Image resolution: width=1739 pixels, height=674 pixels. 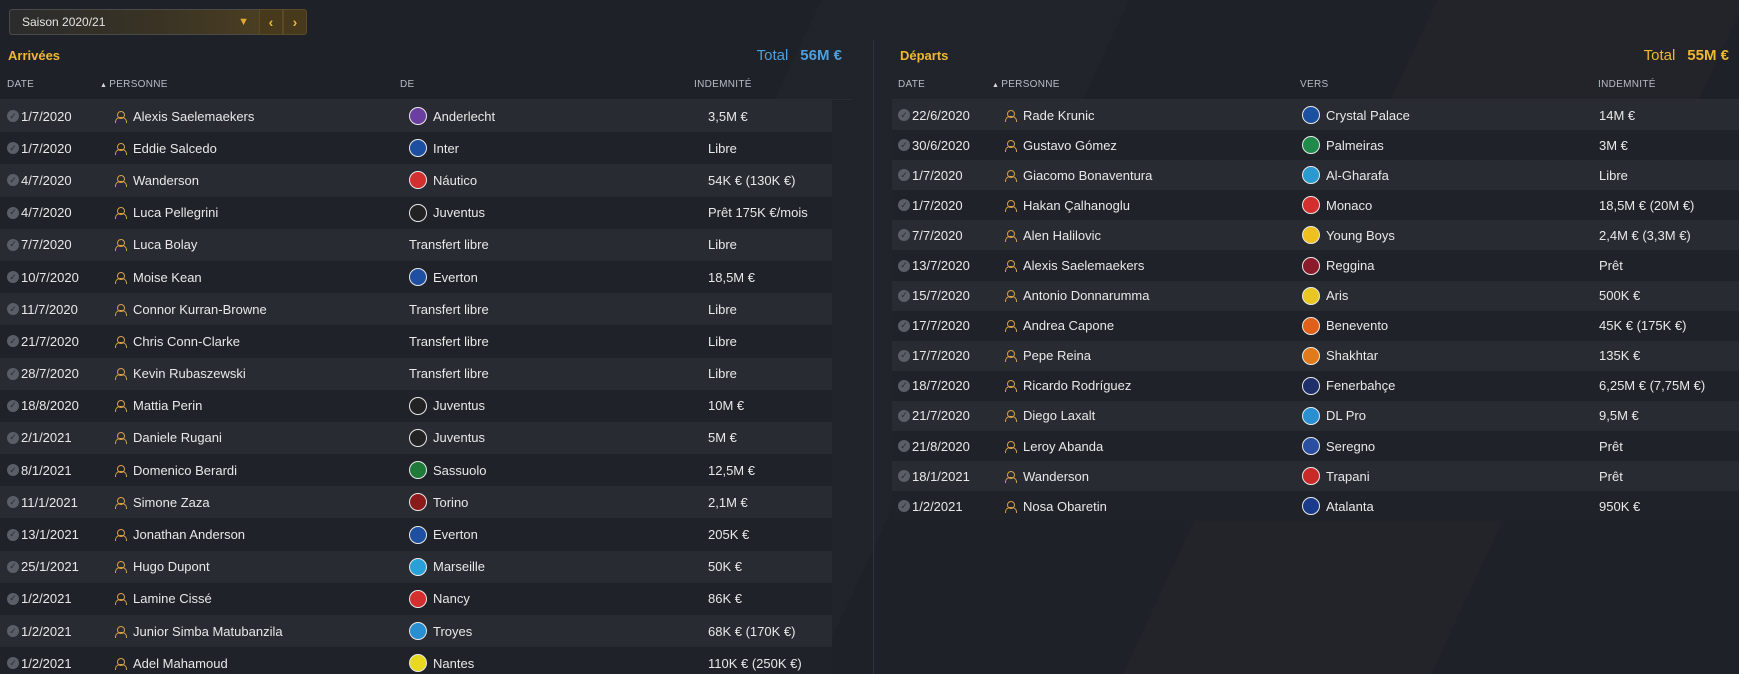 I want to click on person-cell: Mattia Perin, so click(x=158, y=405).